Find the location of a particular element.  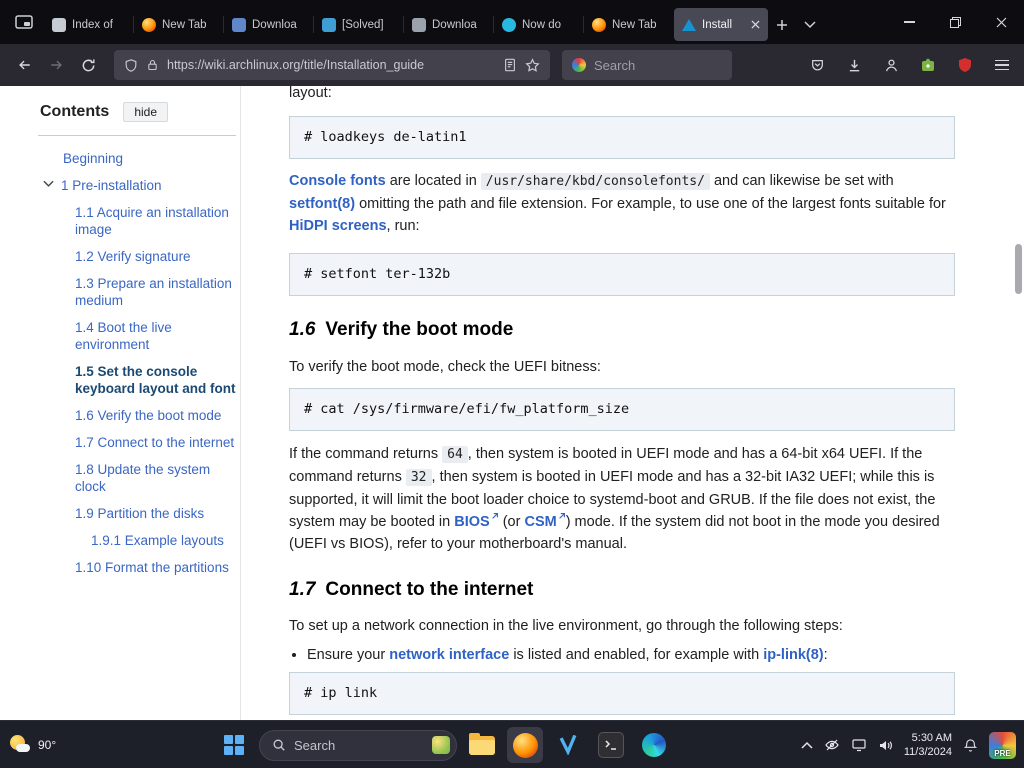

firefox-view-button is located at coordinates (24, 22).